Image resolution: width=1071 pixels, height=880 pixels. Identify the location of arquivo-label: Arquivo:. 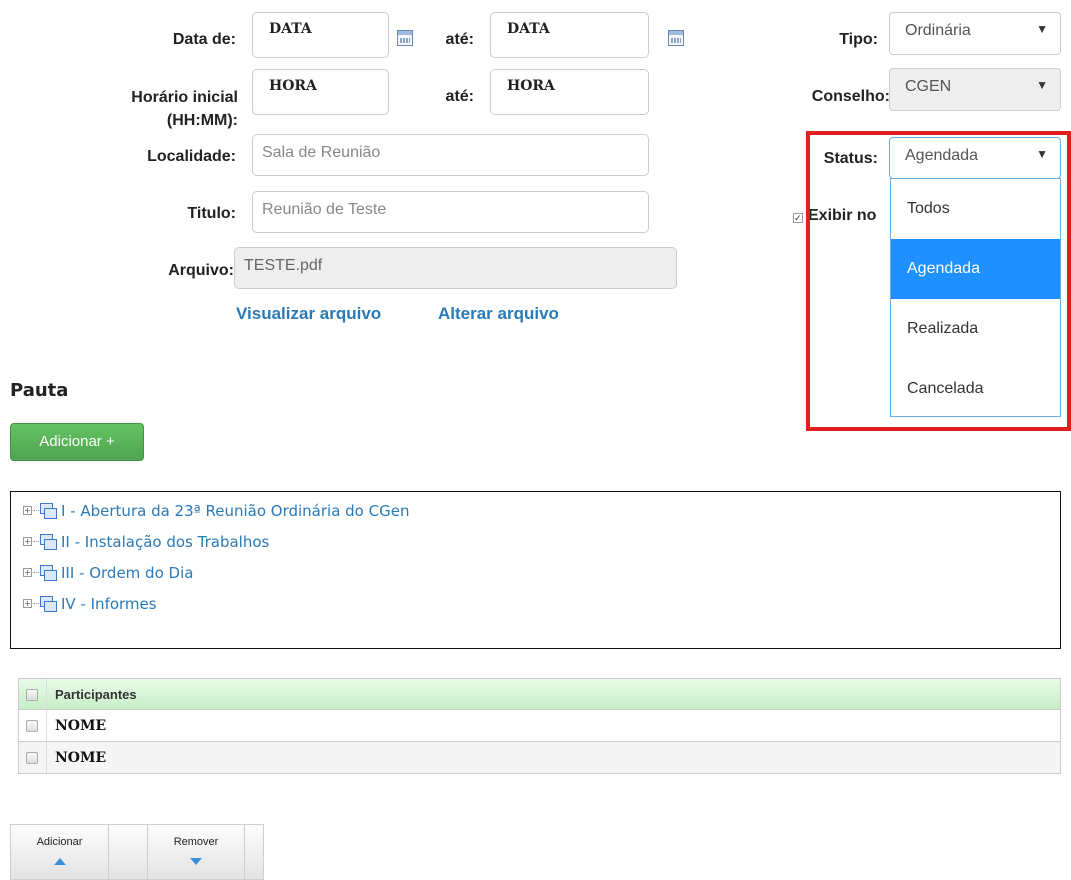
(201, 270).